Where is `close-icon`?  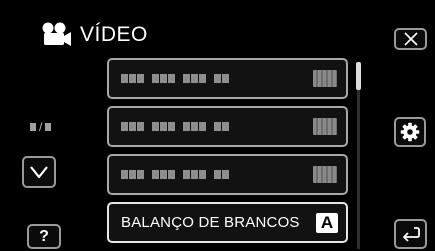
close-icon is located at coordinates (410, 39).